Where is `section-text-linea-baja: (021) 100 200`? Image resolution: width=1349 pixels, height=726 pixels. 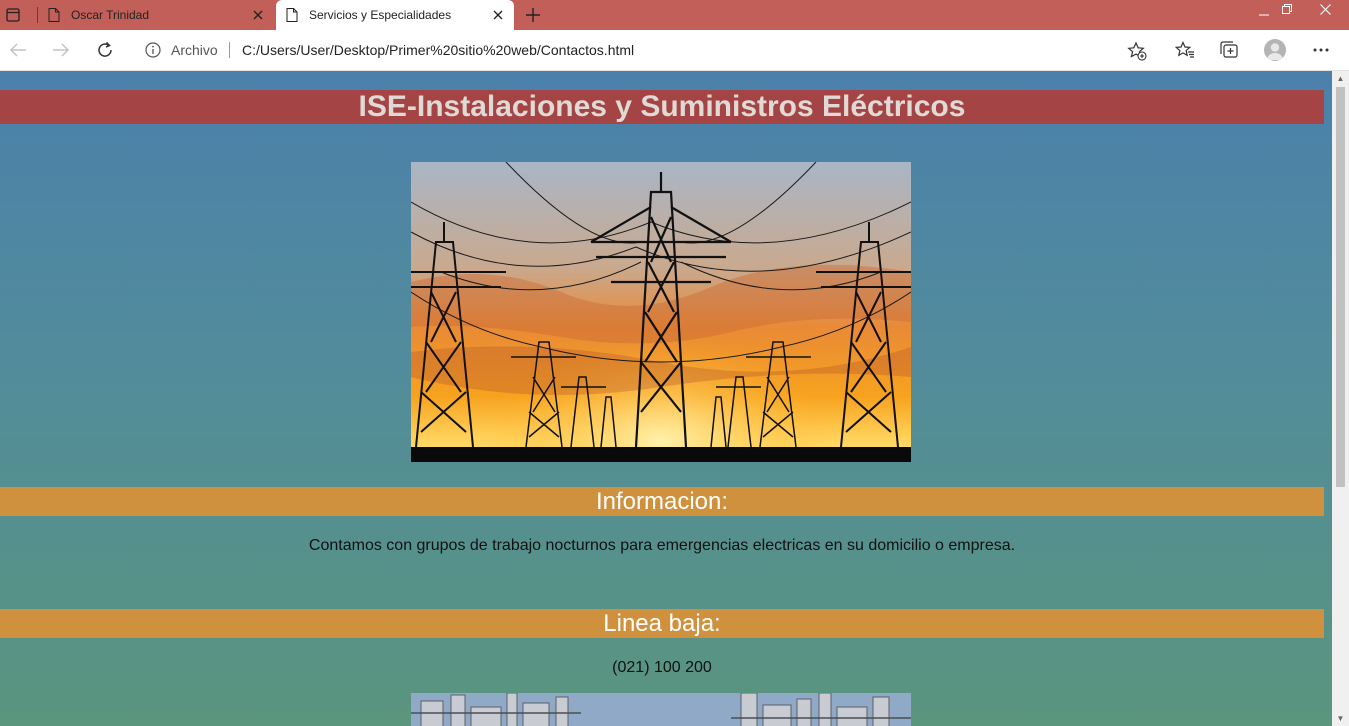
section-text-linea-baja: (021) 100 200 is located at coordinates (662, 667).